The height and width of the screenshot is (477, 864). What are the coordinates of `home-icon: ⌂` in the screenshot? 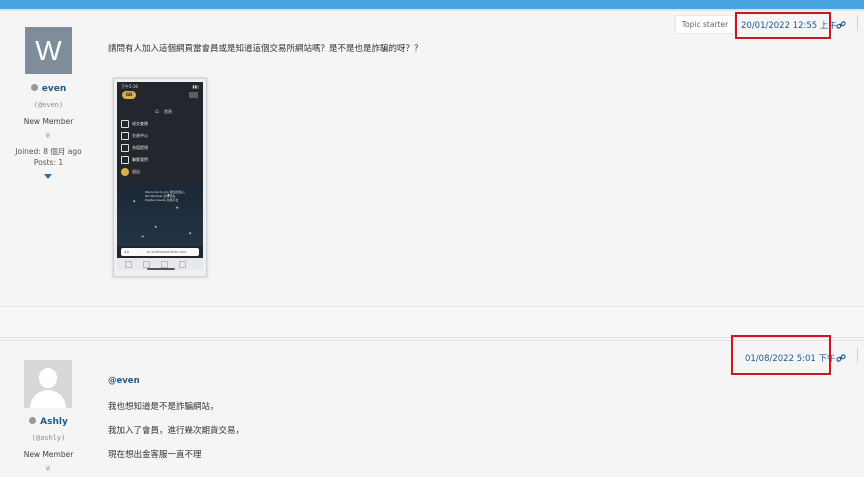 It's located at (157, 111).